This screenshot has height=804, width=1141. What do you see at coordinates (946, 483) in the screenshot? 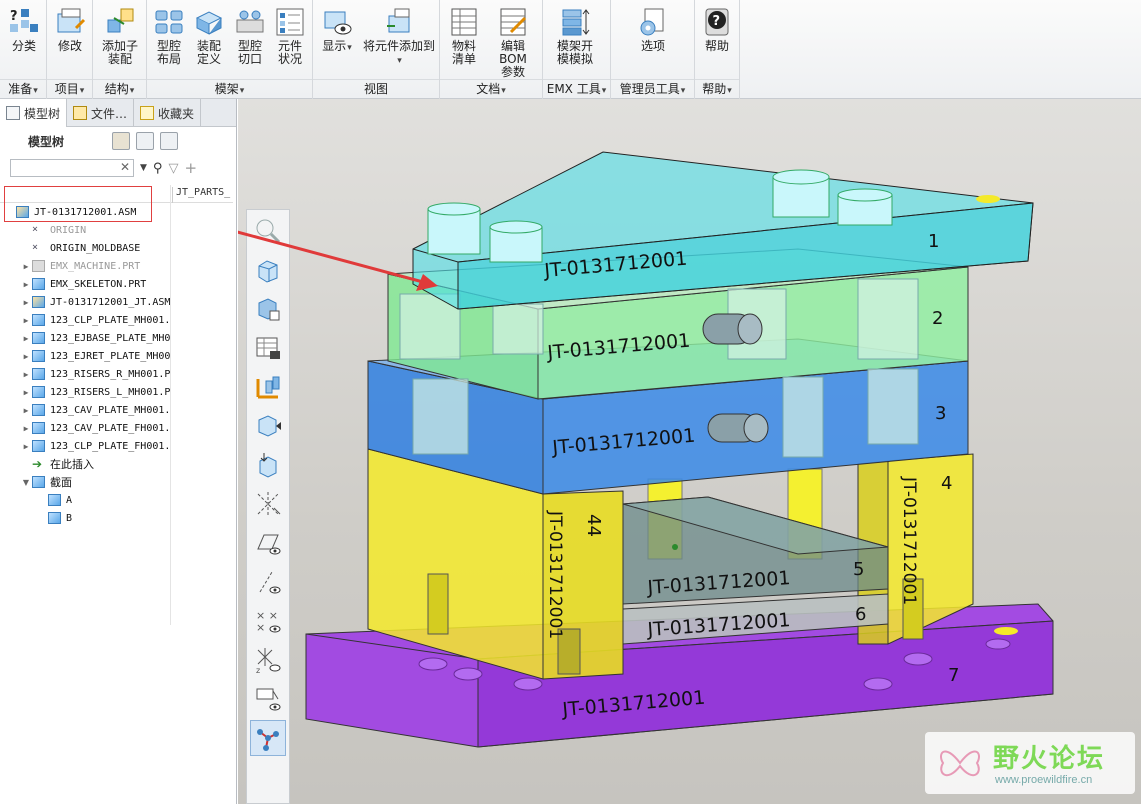
I see `number-plate-4: 4` at bounding box center [946, 483].